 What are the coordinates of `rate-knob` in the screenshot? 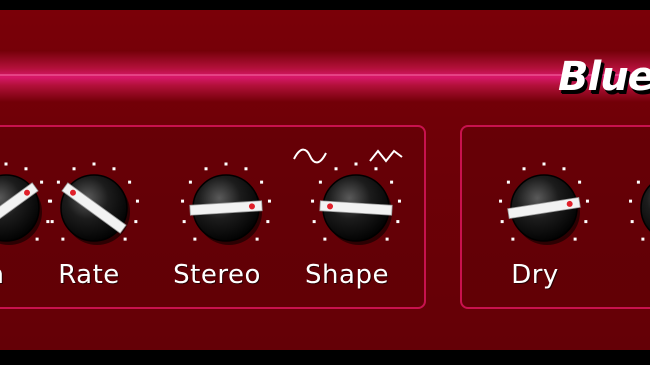 It's located at (94, 210).